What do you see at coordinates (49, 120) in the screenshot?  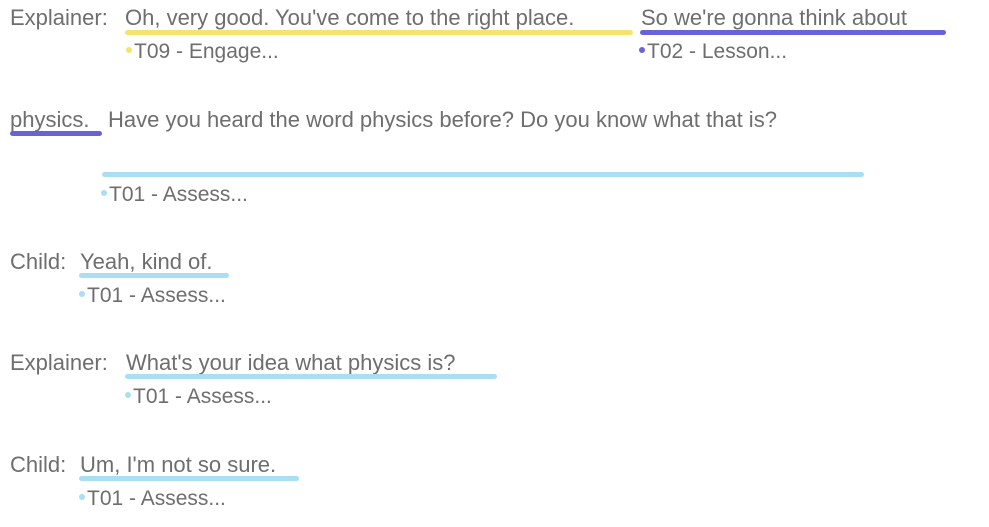 I see `coded-segment: physics.` at bounding box center [49, 120].